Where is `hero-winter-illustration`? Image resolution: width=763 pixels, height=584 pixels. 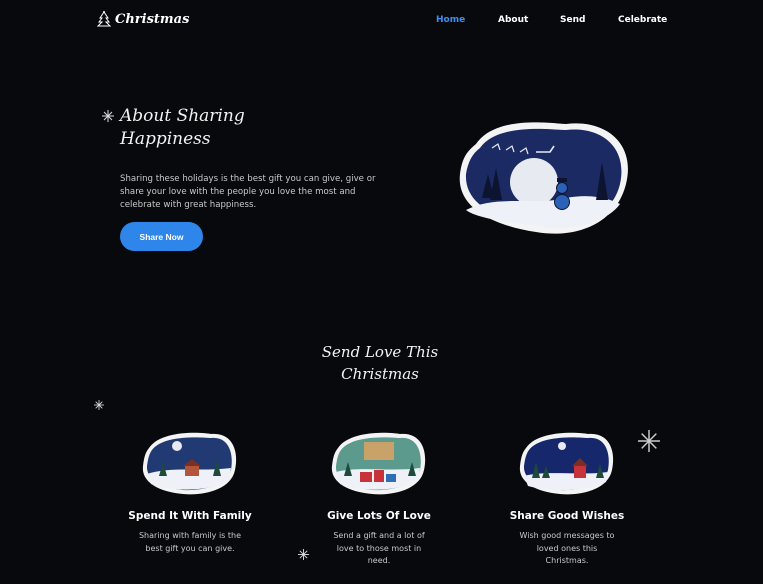
hero-winter-illustration is located at coordinates (543, 178).